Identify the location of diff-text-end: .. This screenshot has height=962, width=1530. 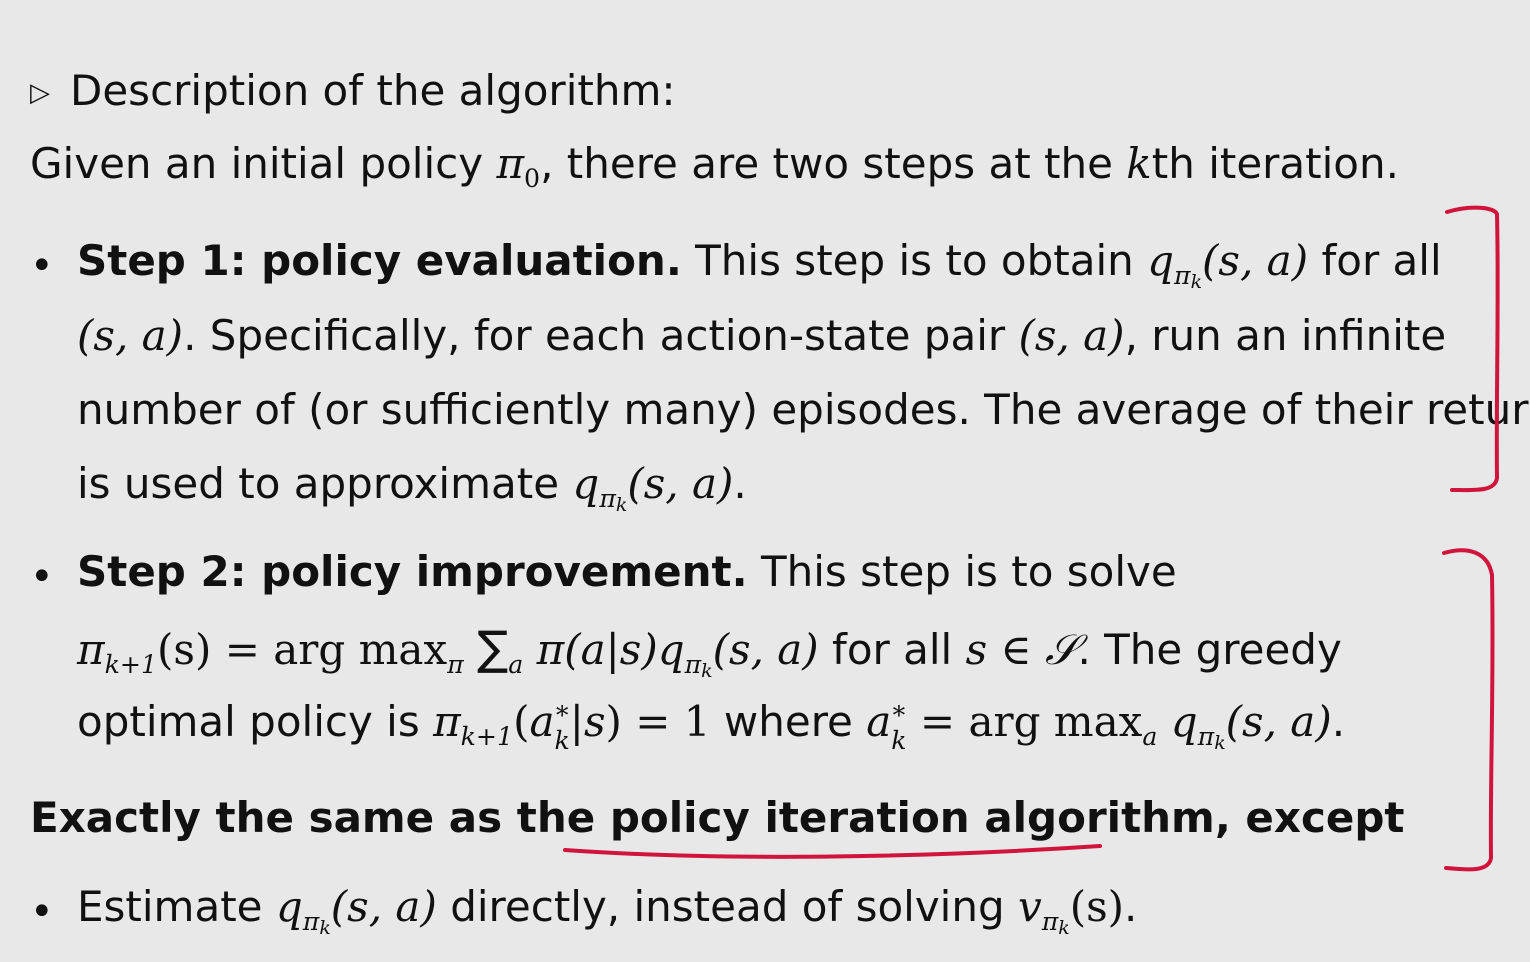
(1131, 906).